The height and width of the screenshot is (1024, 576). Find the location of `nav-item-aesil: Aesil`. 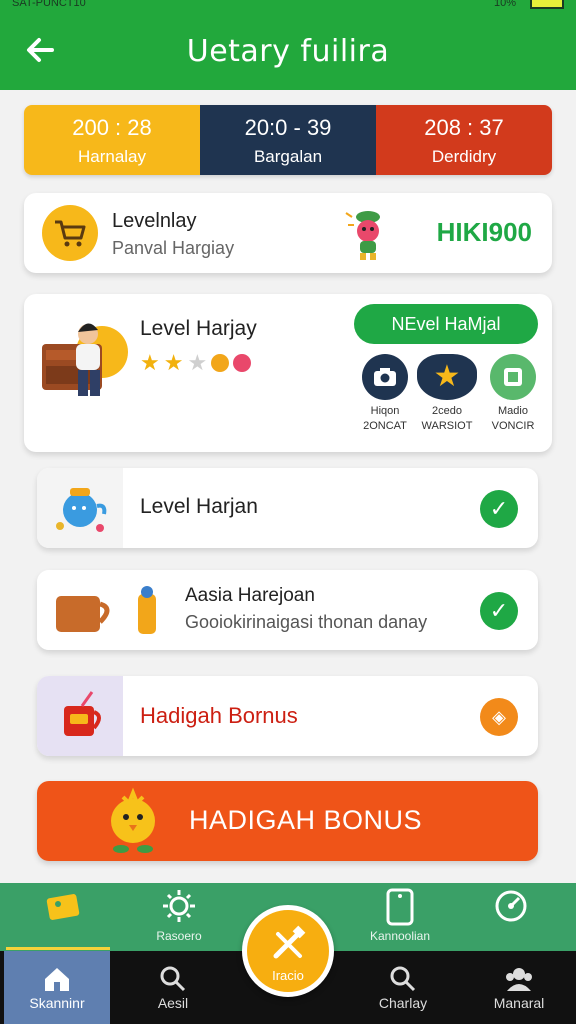

nav-item-aesil: Aesil is located at coordinates (173, 987).